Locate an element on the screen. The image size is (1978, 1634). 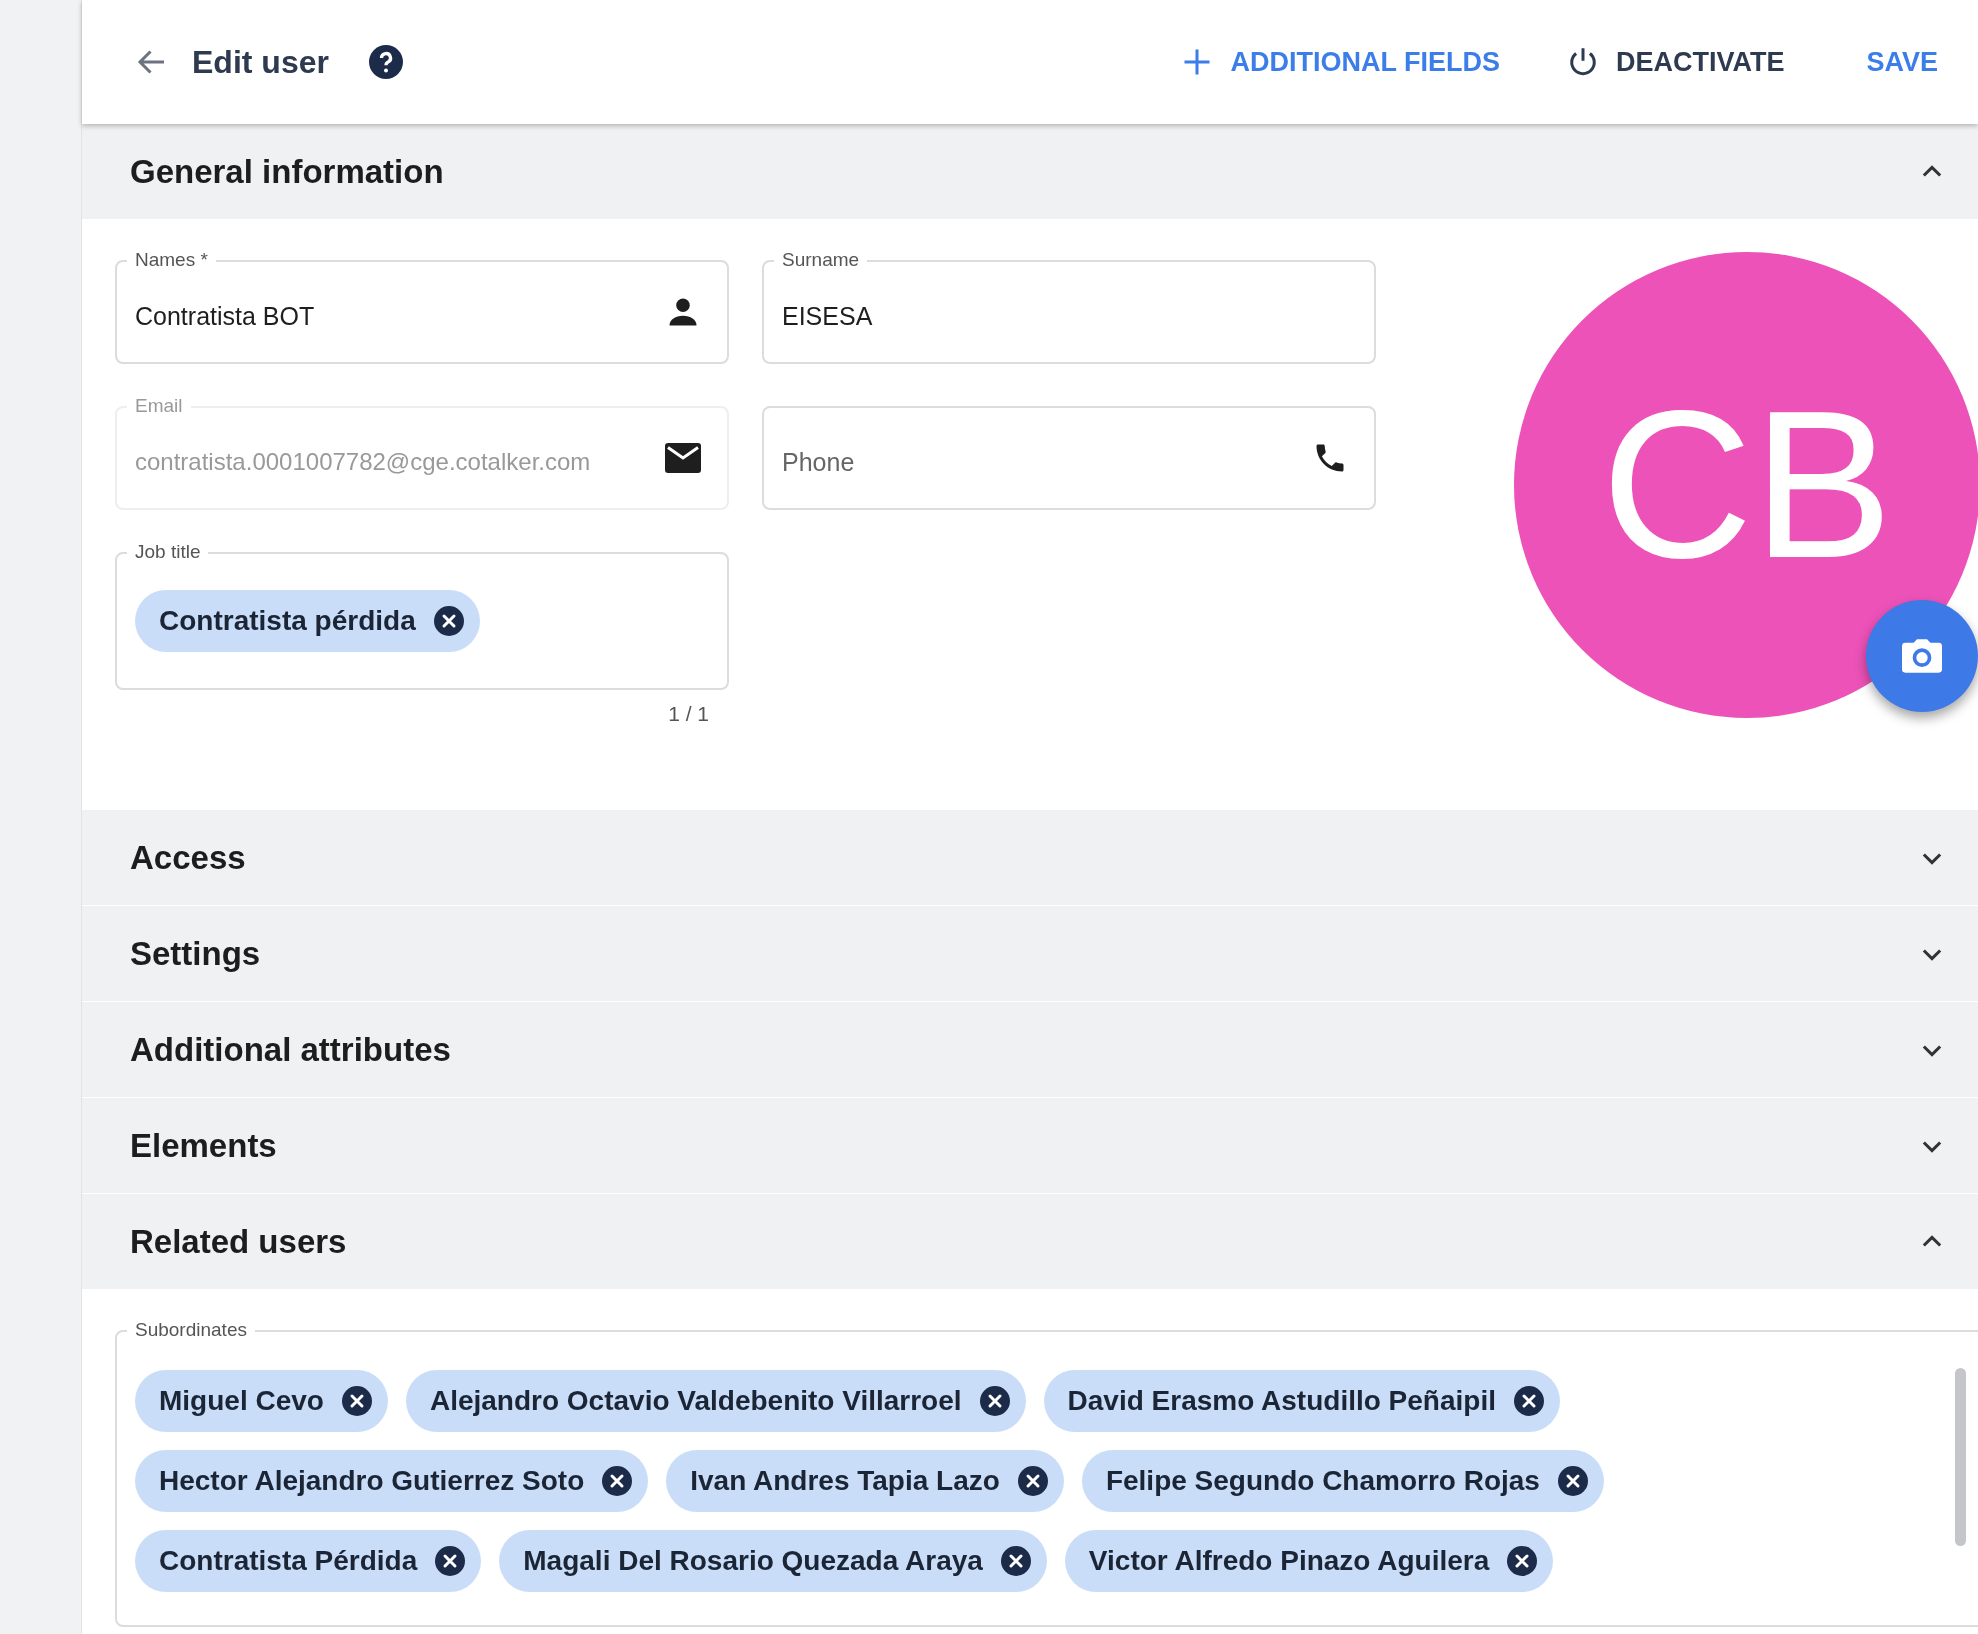
chip: Hector Alejandro Gutierrez Soto is located at coordinates (392, 1481).